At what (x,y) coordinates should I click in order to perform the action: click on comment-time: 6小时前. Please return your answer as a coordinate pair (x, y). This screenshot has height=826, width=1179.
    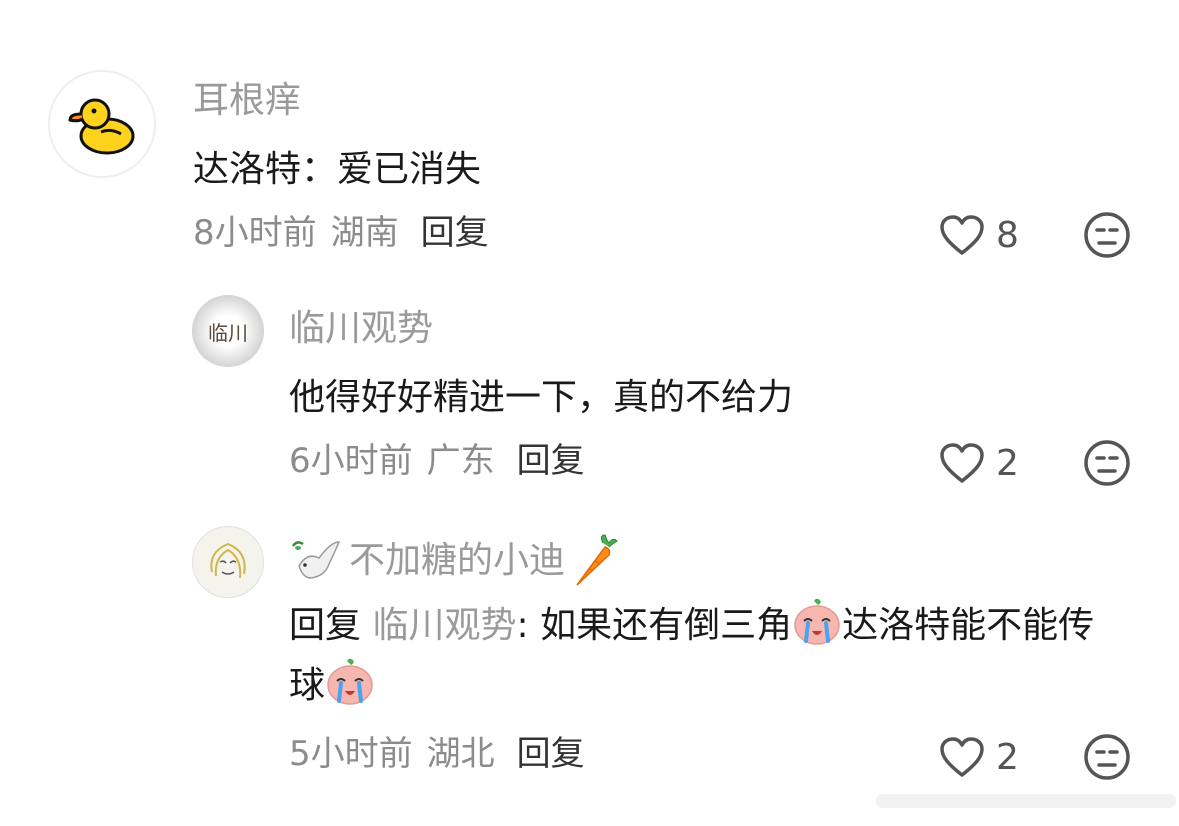
    Looking at the image, I should click on (351, 461).